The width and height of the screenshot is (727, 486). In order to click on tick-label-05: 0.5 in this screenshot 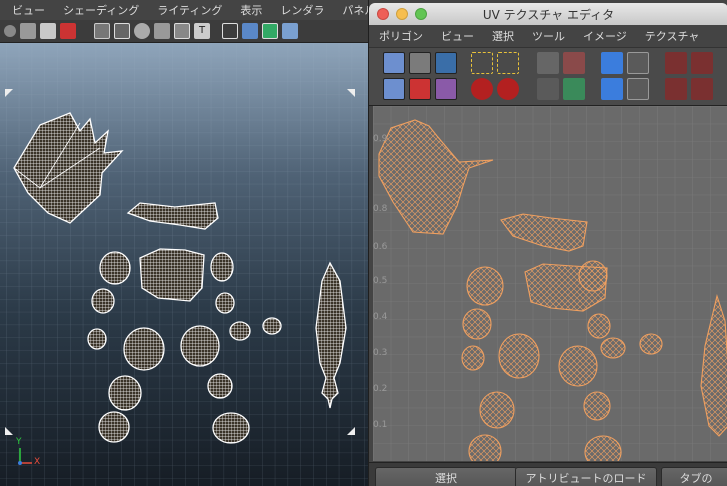, I will do `click(380, 281)`.